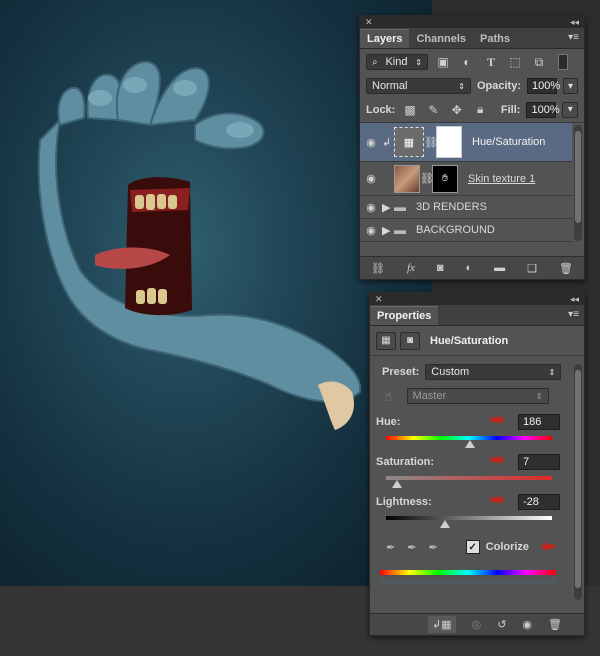 This screenshot has height=656, width=600. I want to click on link-icon: ⛓, so click(378, 268).